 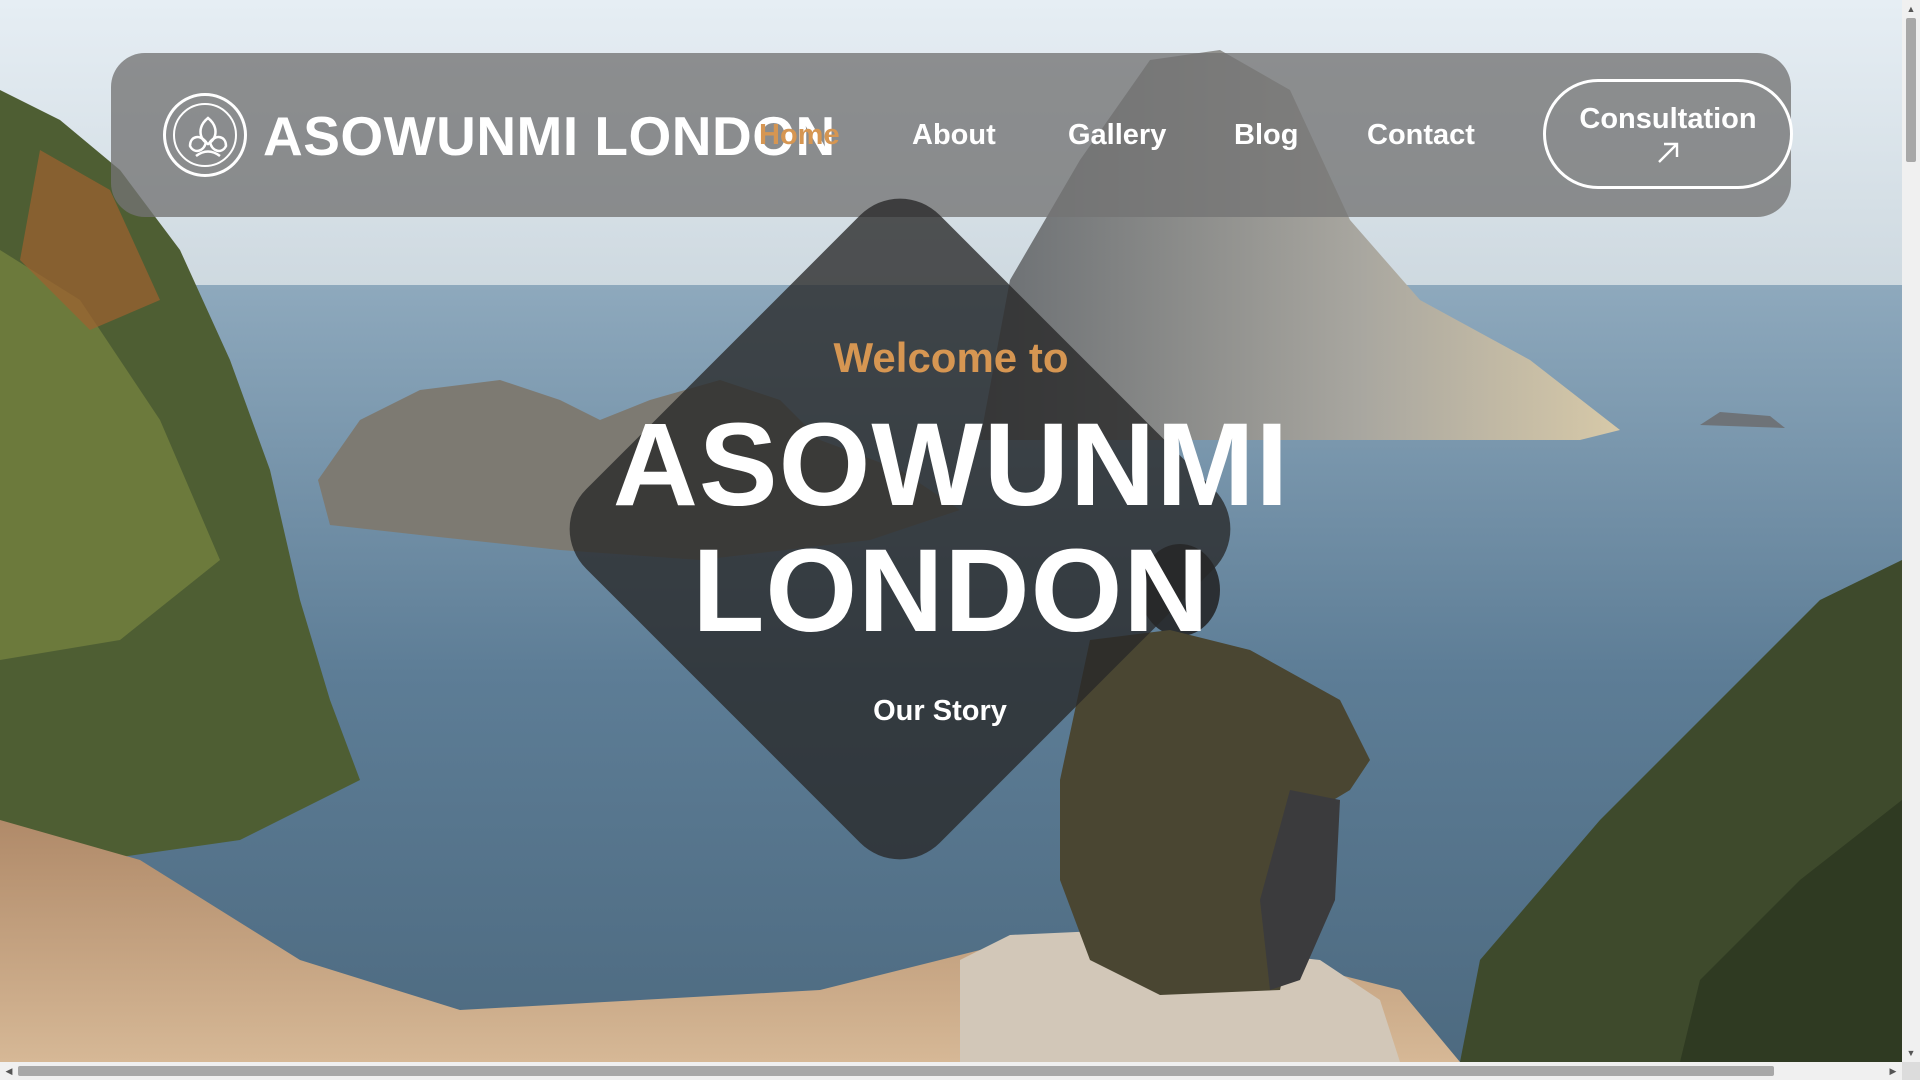 I want to click on horizontal-scrollbar: ◀ ▶, so click(x=951, y=1071).